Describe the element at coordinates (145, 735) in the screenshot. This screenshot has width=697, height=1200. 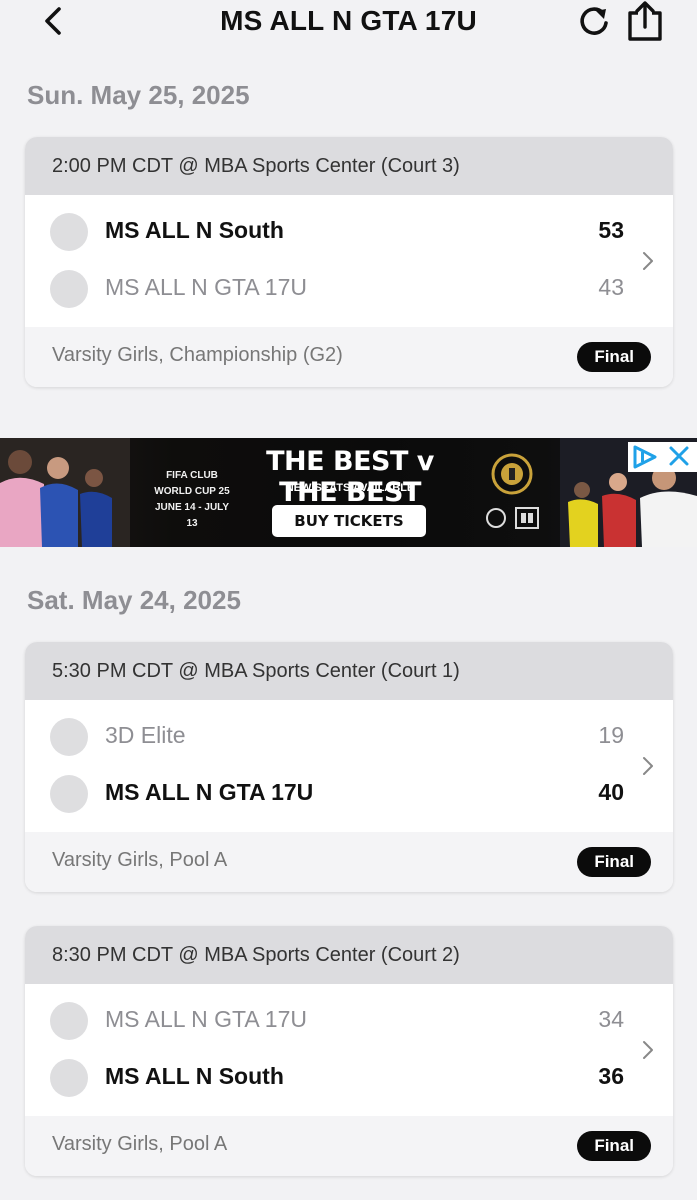
I see `team-name: 3D Elite` at that location.